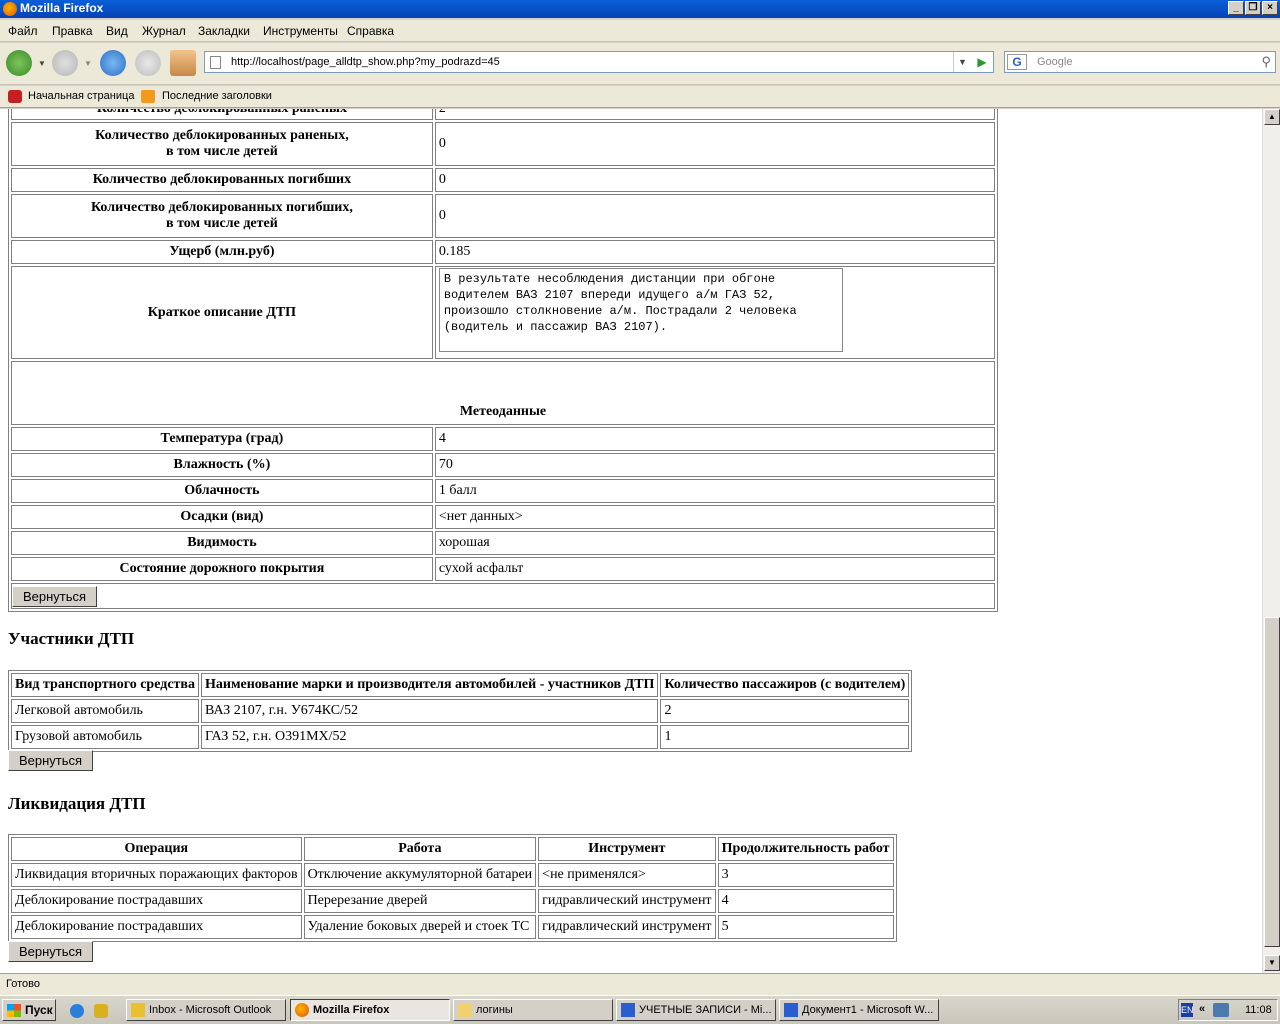 The image size is (1280, 1024). Describe the element at coordinates (210, 1010) in the screenshot. I see `task-label: Inbox - Microsoft Outlook` at that location.